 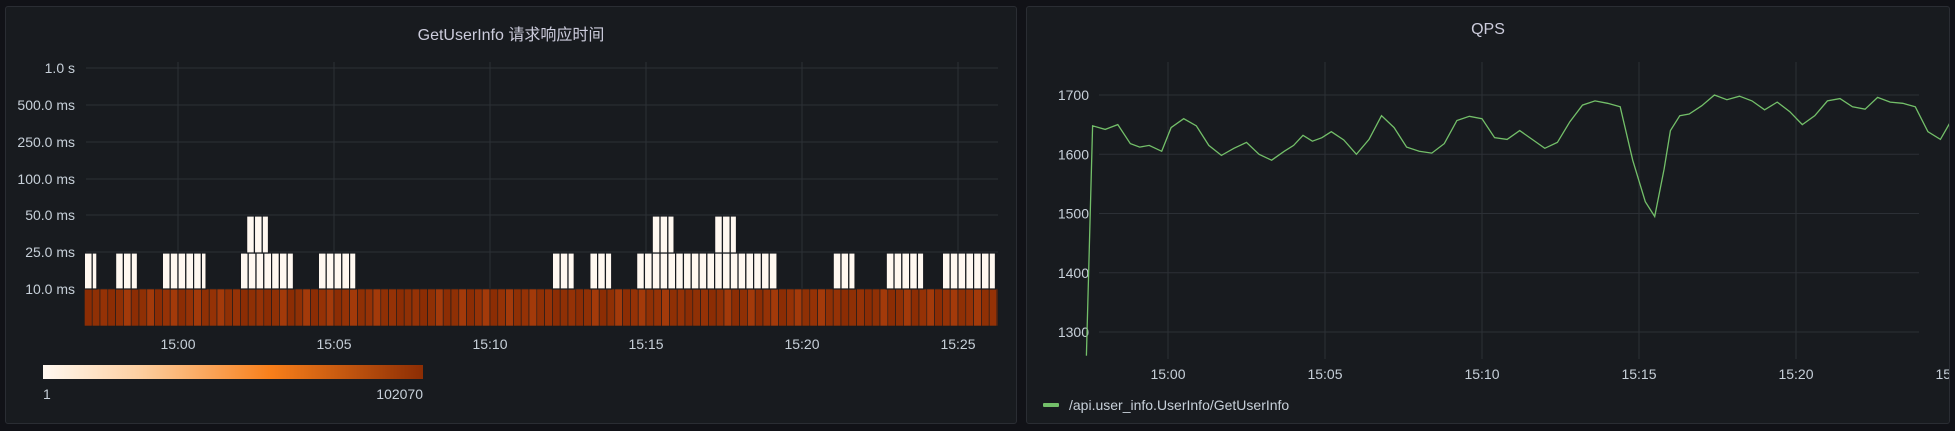 What do you see at coordinates (489, 344) in the screenshot?
I see `x-tick-label: 15:10` at bounding box center [489, 344].